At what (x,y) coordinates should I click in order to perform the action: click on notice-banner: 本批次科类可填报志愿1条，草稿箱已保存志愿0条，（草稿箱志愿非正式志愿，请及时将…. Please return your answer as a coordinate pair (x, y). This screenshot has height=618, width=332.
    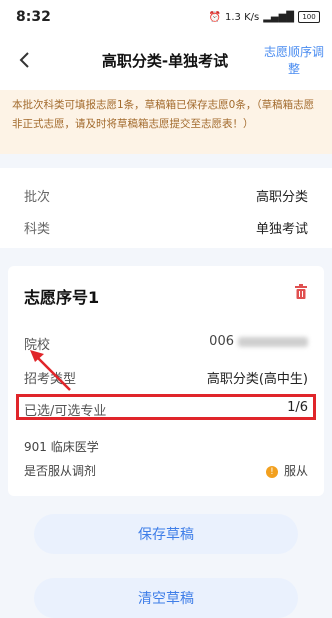
    Looking at the image, I should click on (166, 122).